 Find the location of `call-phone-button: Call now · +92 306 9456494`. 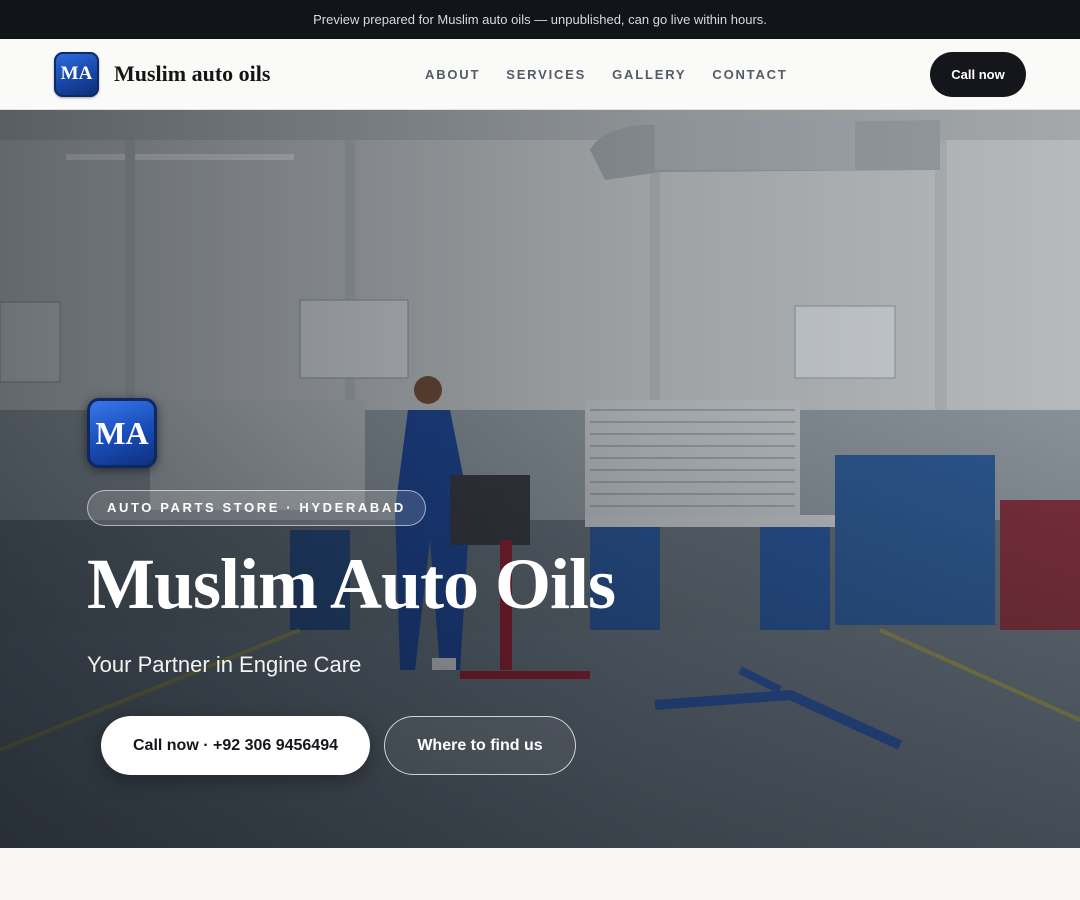

call-phone-button: Call now · +92 306 9456494 is located at coordinates (235, 745).